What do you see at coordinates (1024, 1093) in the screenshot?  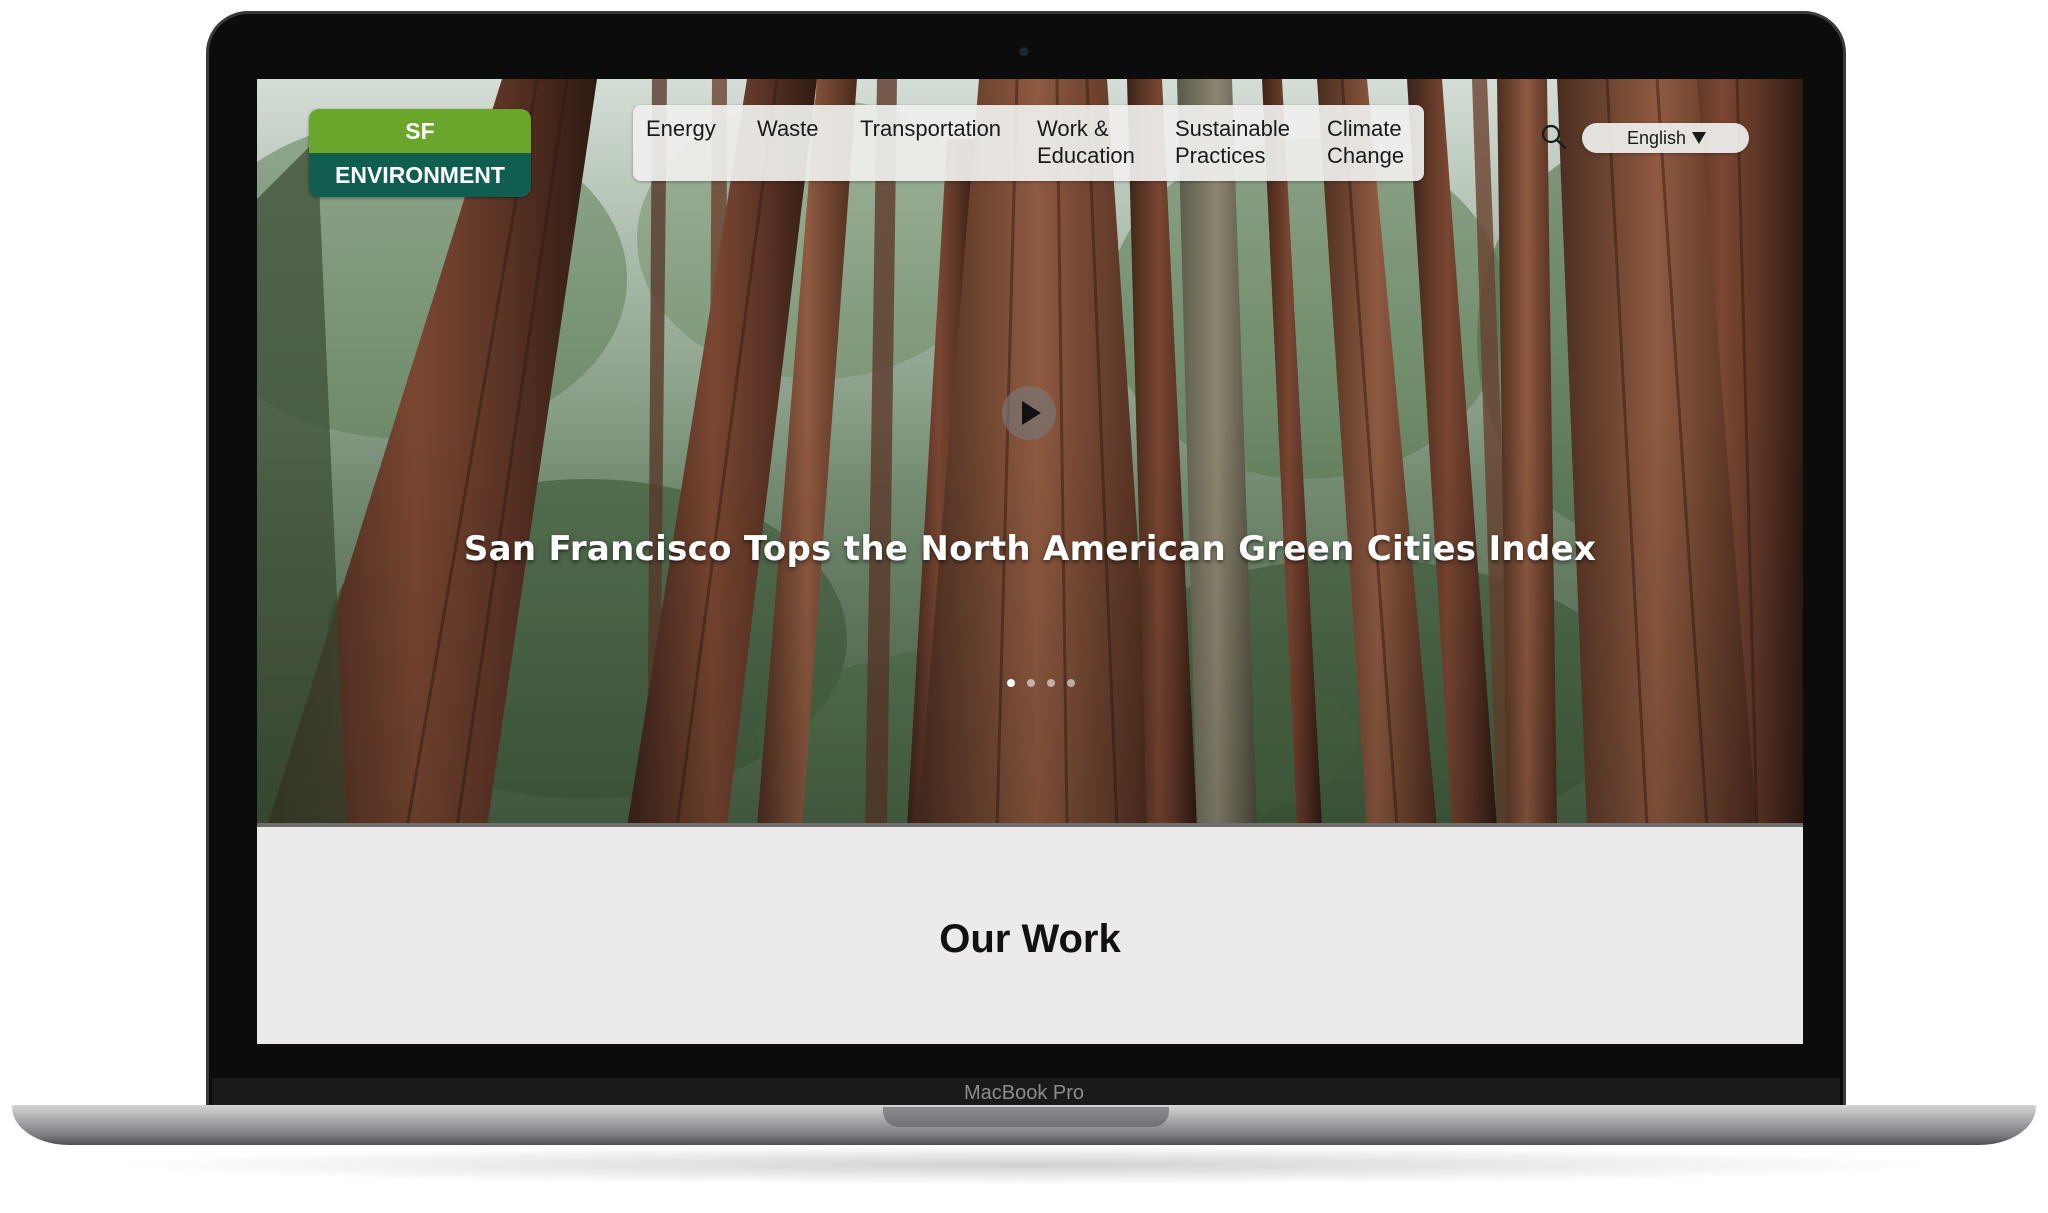 I see `laptop-model-label: MacBook Pro` at bounding box center [1024, 1093].